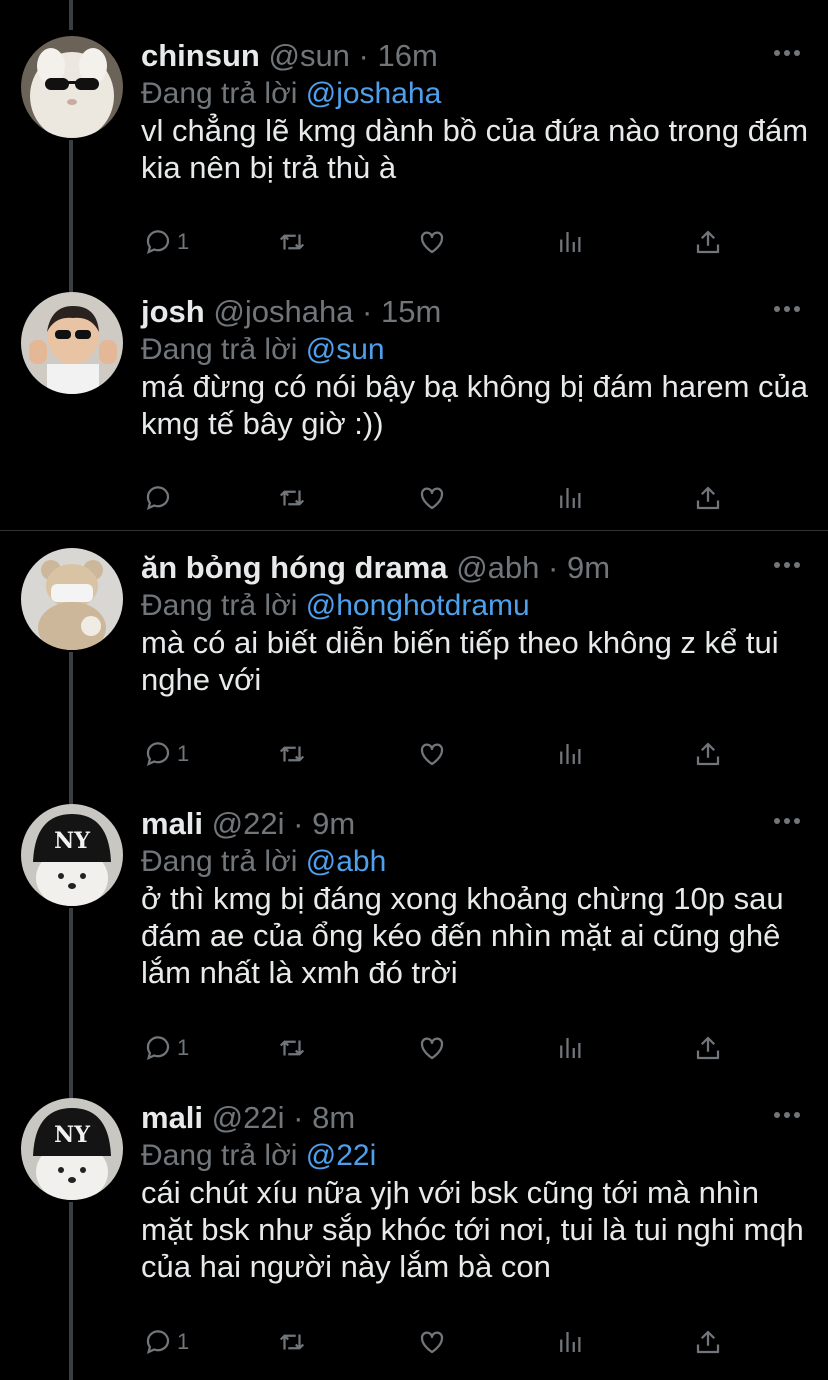 This screenshot has height=1380, width=828. Describe the element at coordinates (341, 1155) in the screenshot. I see `replying-to-mention: @22i` at that location.